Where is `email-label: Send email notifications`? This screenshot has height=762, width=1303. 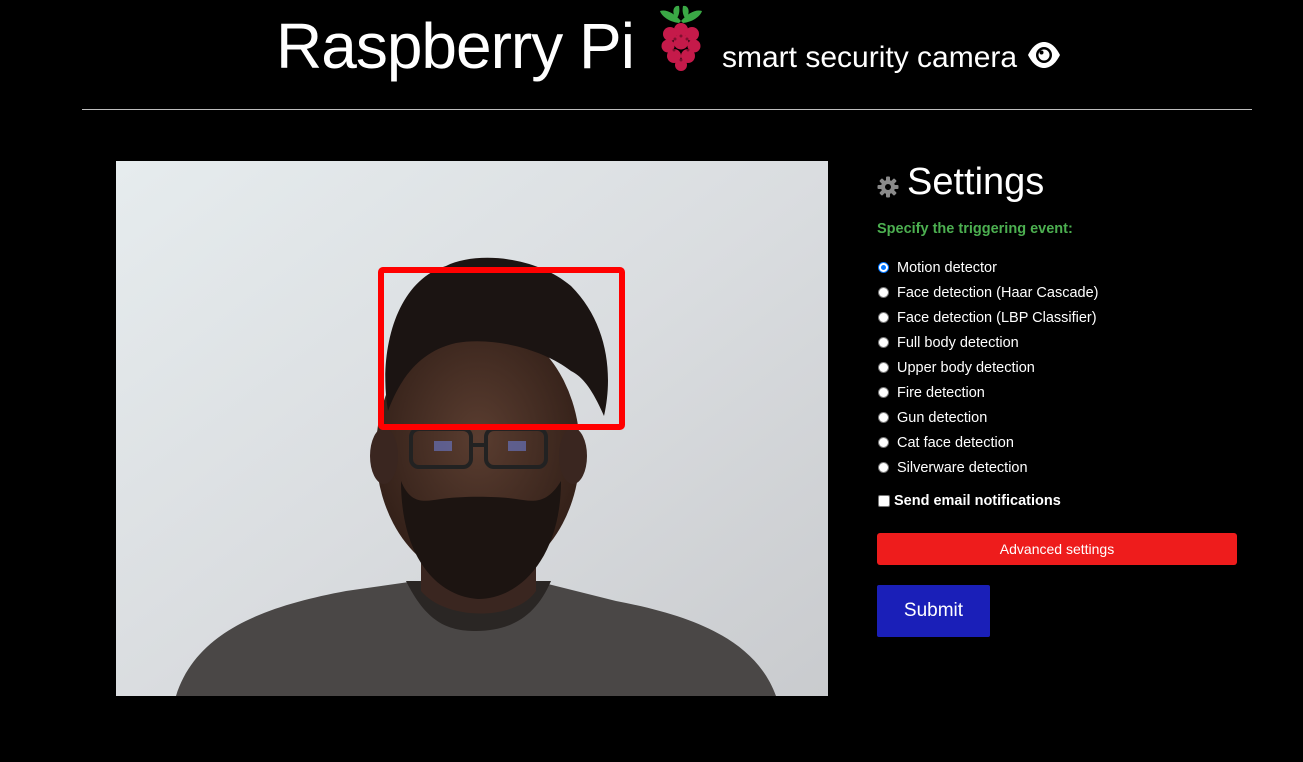
email-label: Send email notifications is located at coordinates (977, 501).